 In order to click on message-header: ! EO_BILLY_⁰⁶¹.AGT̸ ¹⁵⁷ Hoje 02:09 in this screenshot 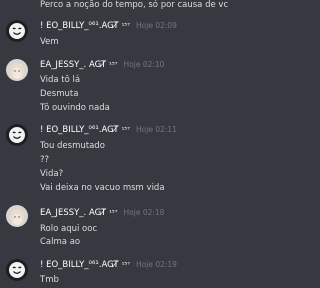, I will do `click(108, 26)`.